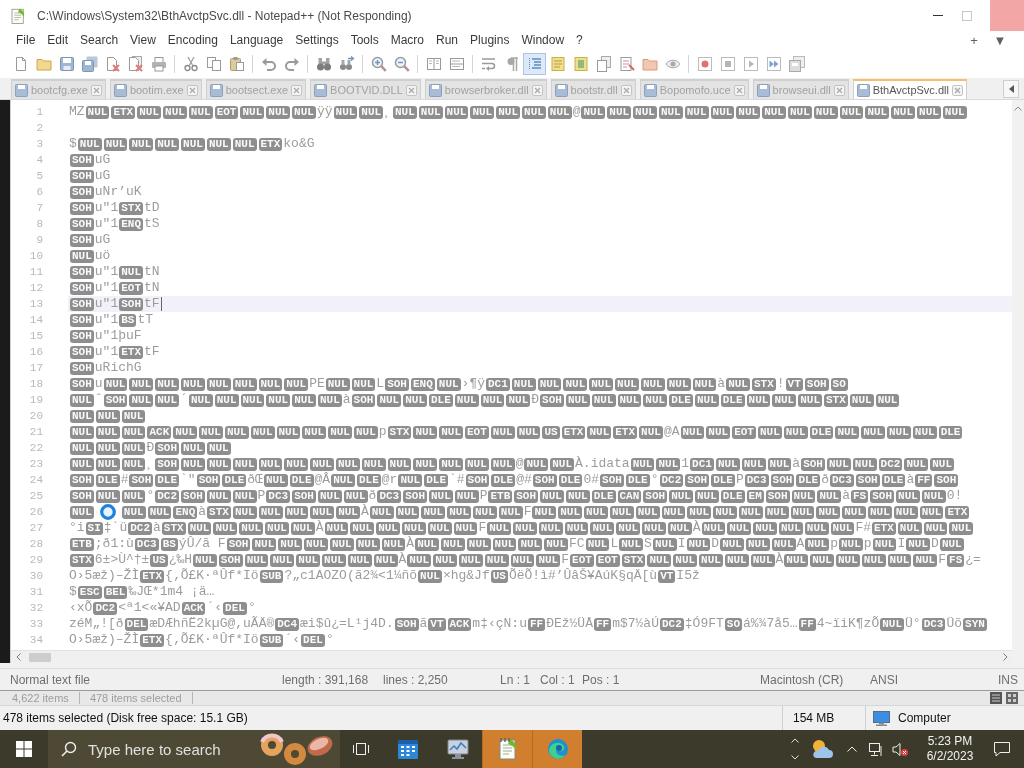 This screenshot has width=1024, height=768. Describe the element at coordinates (1018, 381) in the screenshot. I see `vertical-scrollbar` at that location.